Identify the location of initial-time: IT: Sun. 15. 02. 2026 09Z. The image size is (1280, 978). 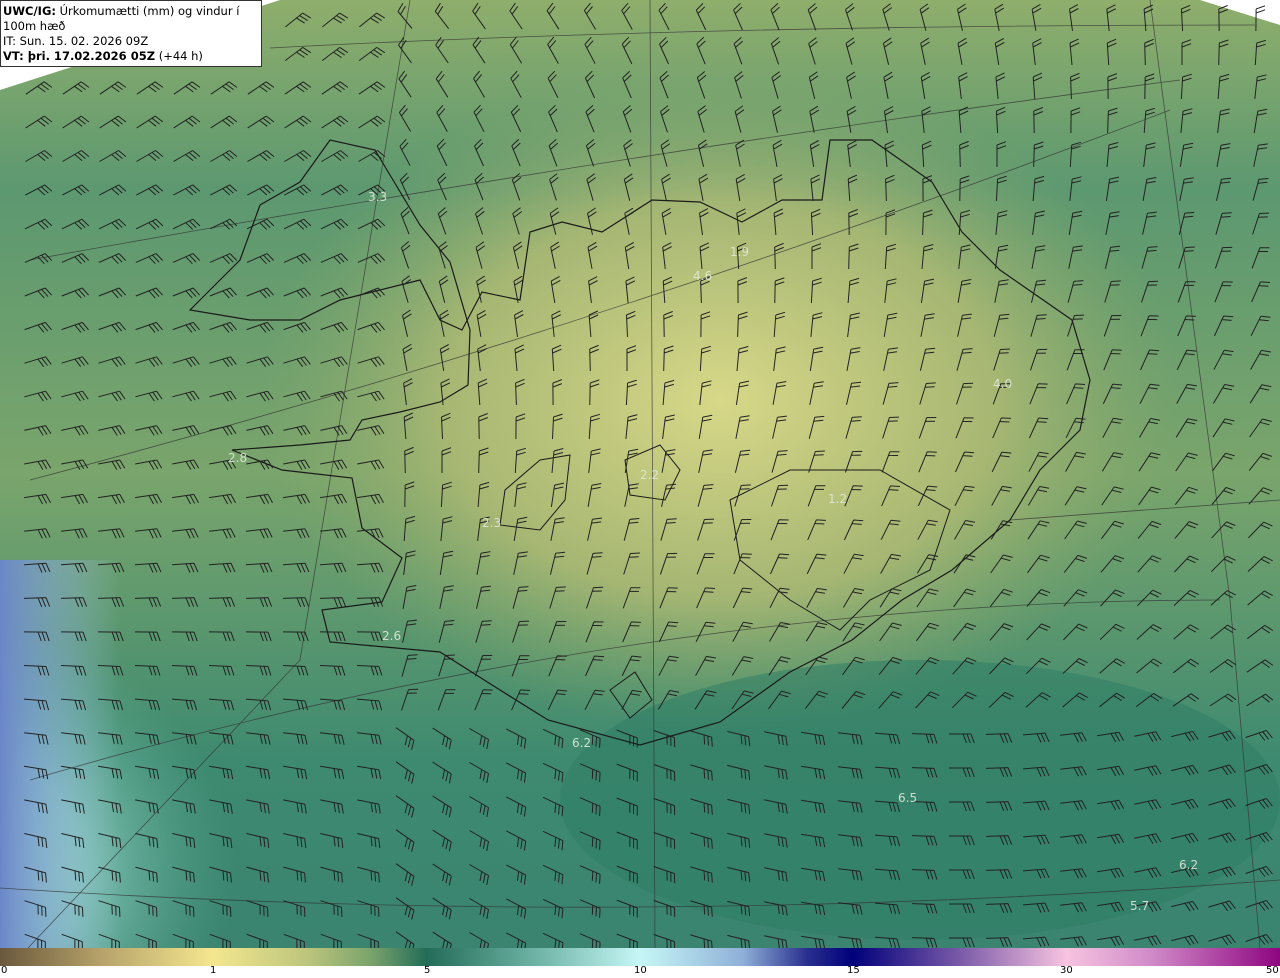
(76, 41).